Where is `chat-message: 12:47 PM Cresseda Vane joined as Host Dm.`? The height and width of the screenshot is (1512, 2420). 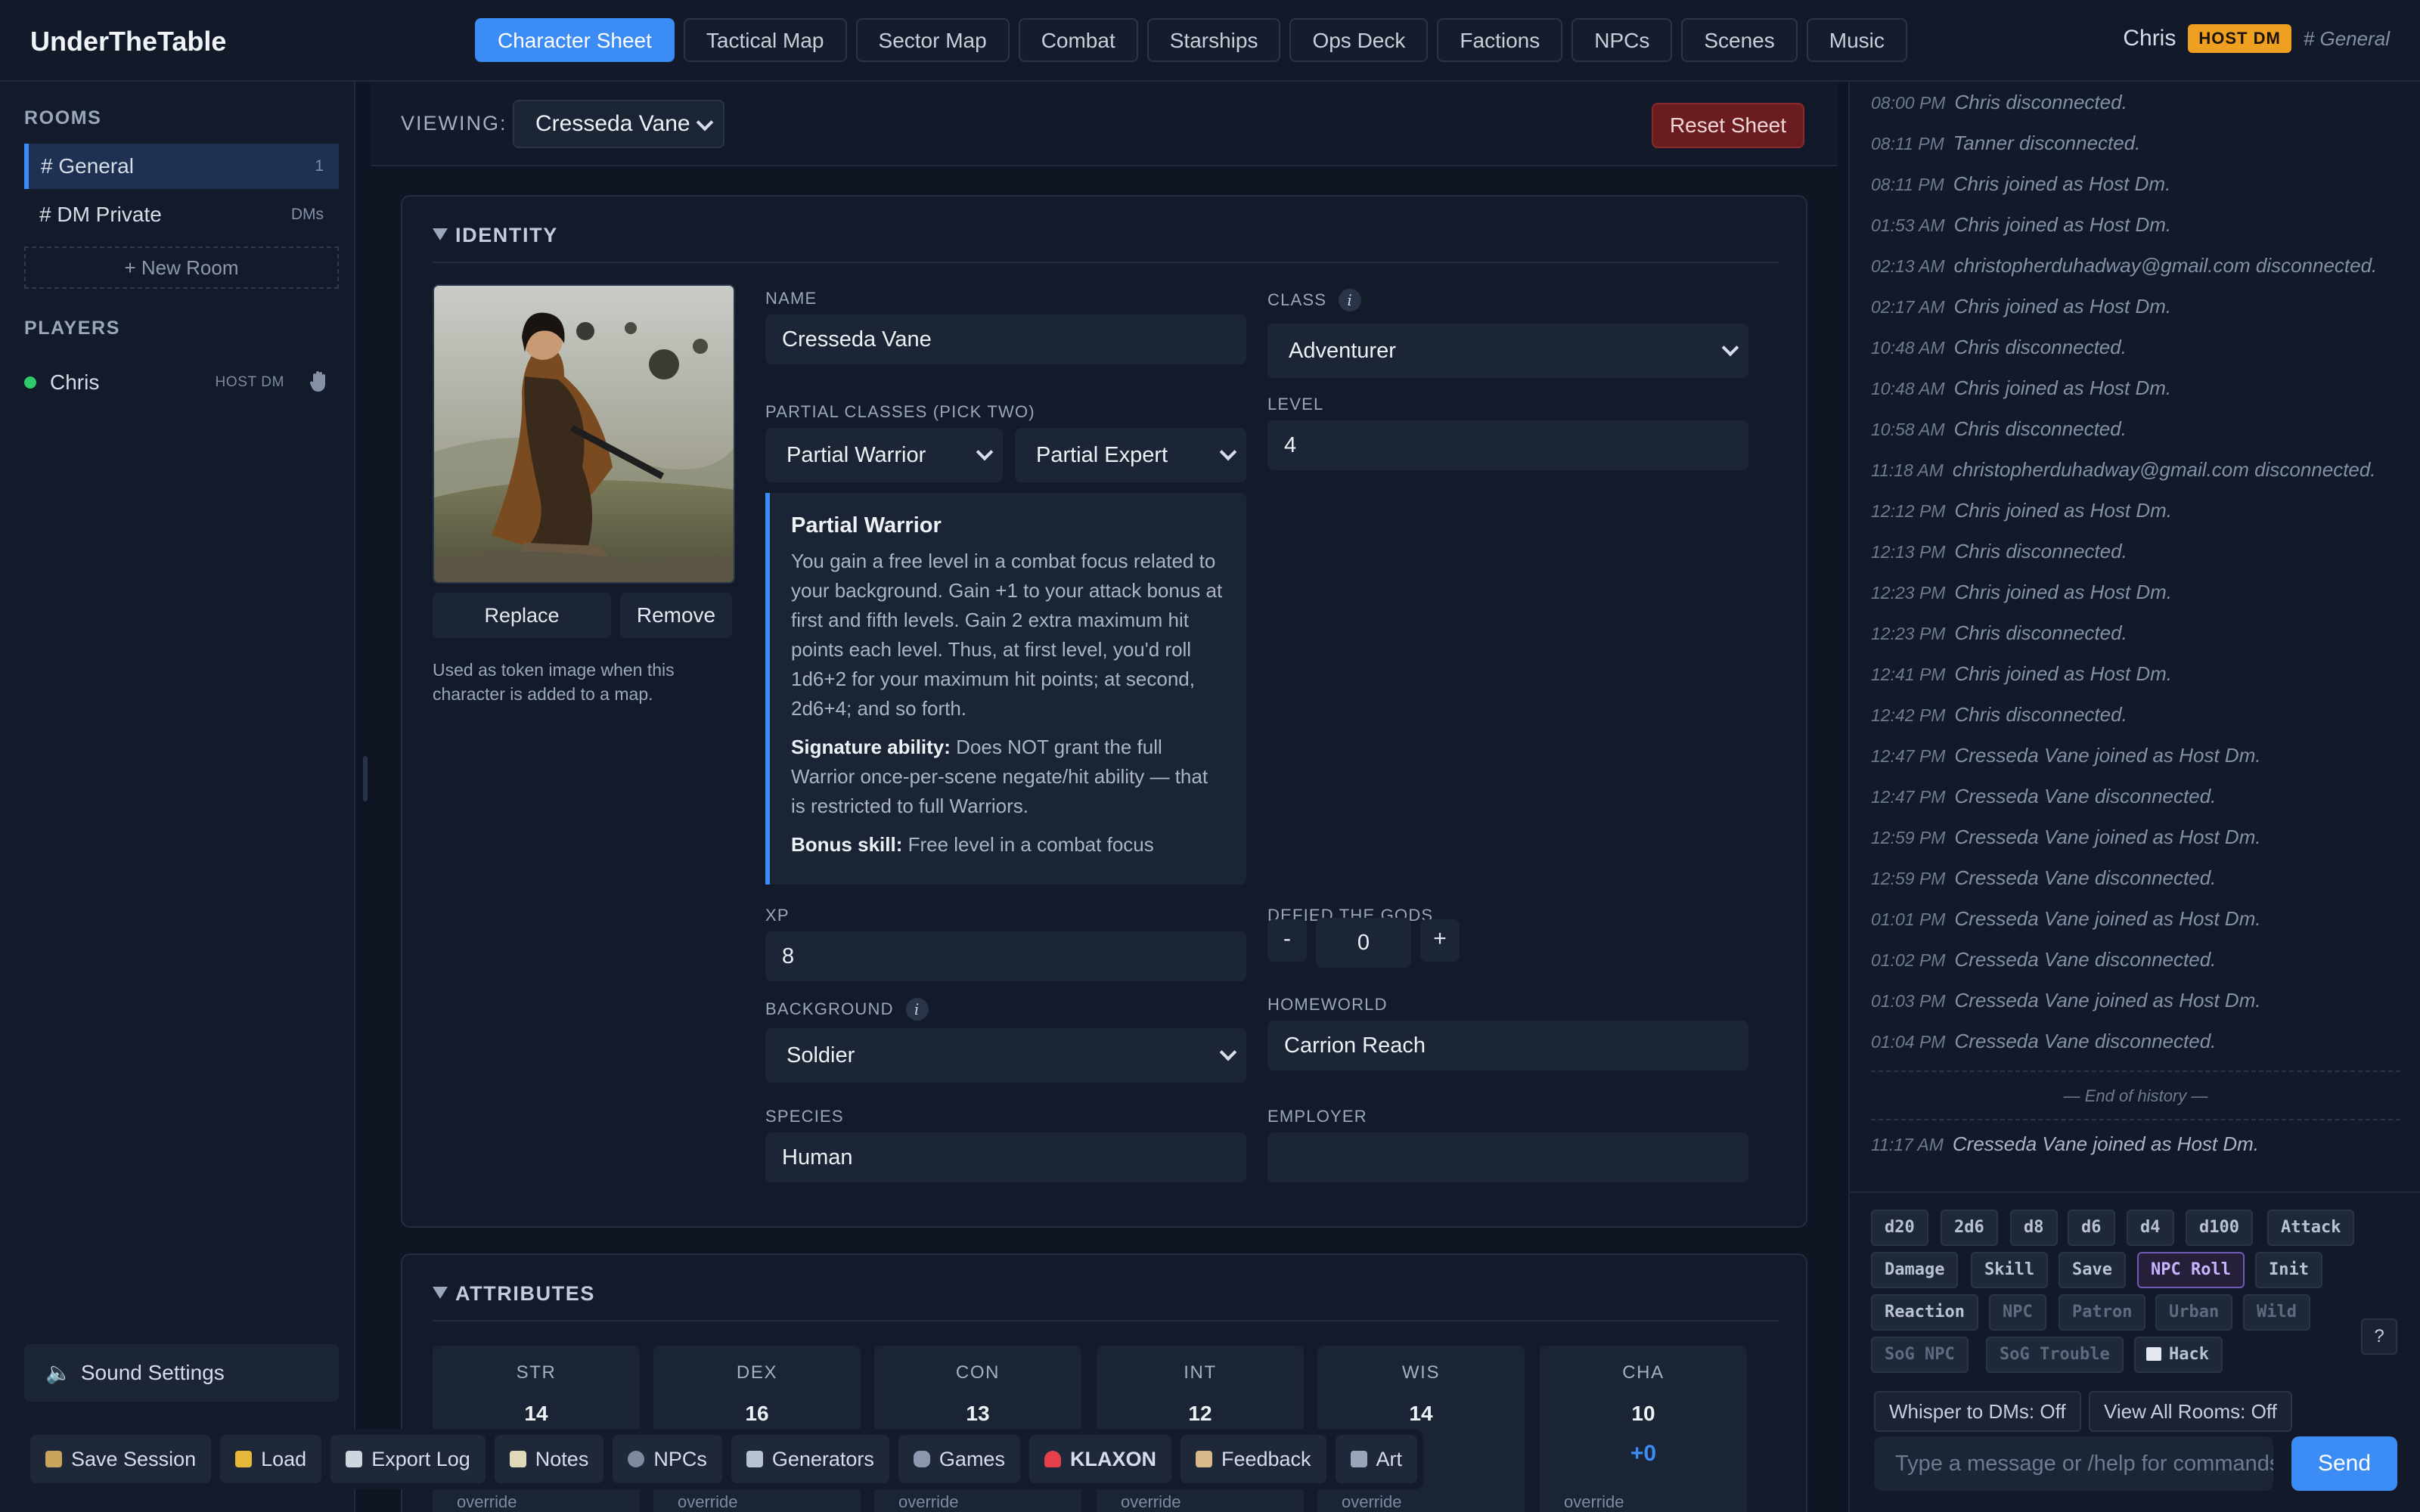 chat-message: 12:47 PM Cresseda Vane joined as Host Dm. is located at coordinates (2135, 756).